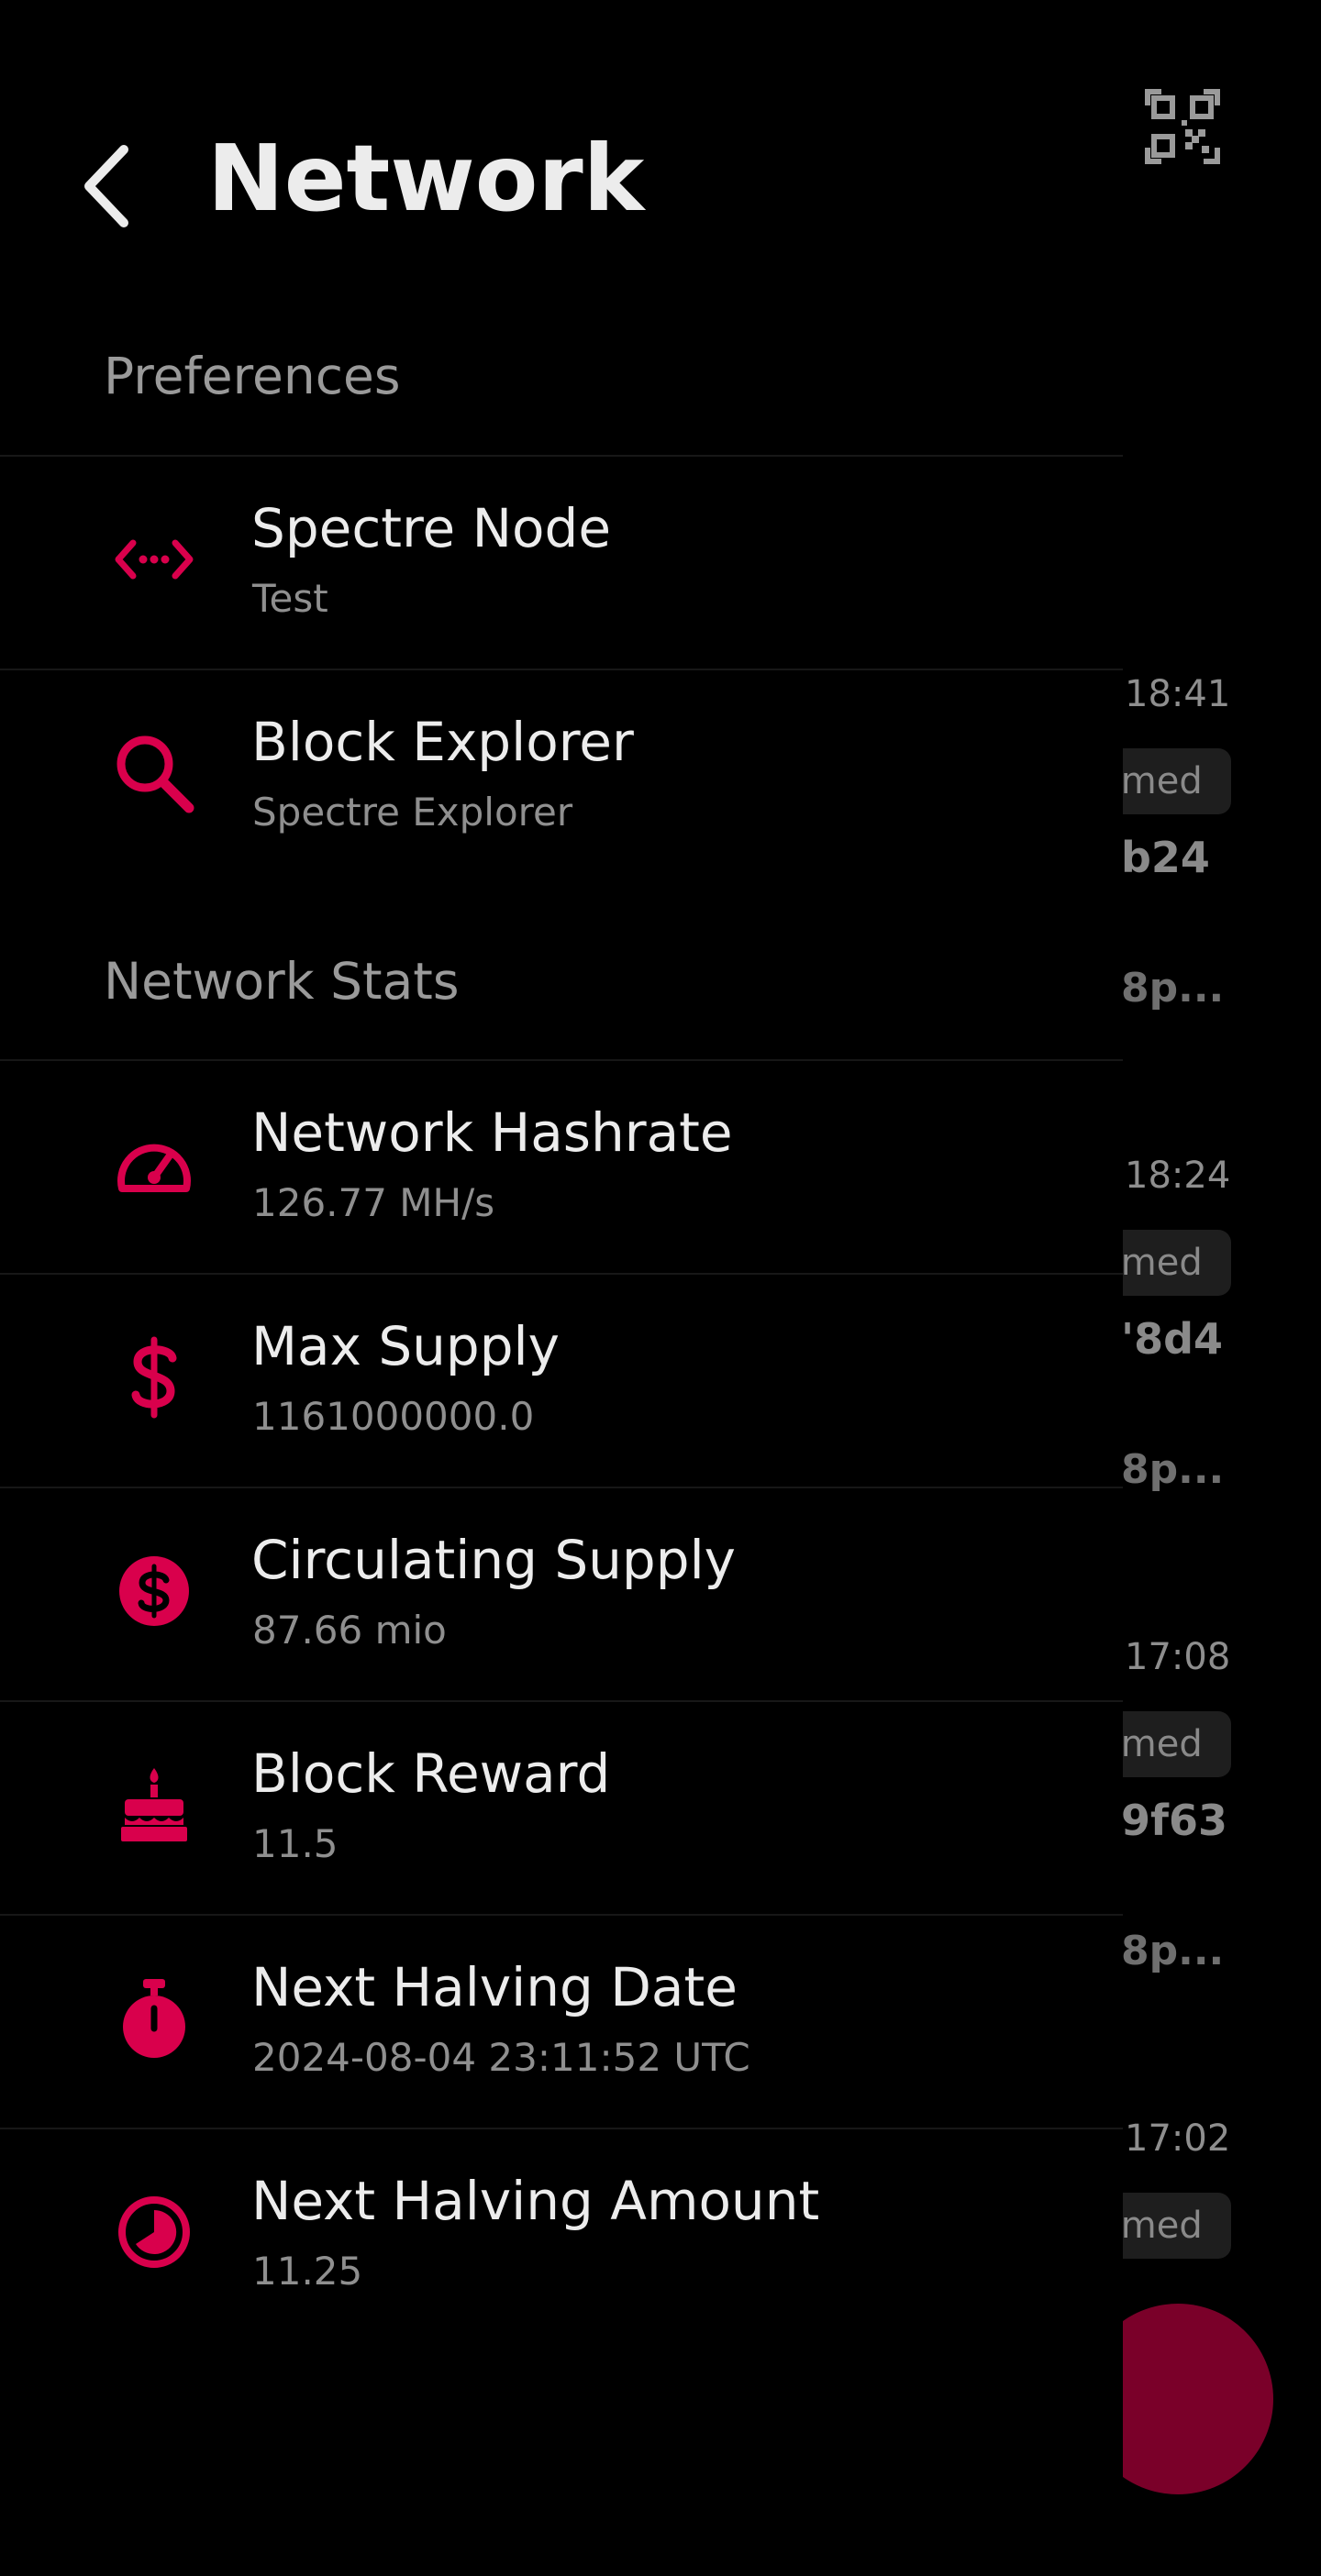 The image size is (1321, 2576). Describe the element at coordinates (154, 1377) in the screenshot. I see `dollar-icon` at that location.